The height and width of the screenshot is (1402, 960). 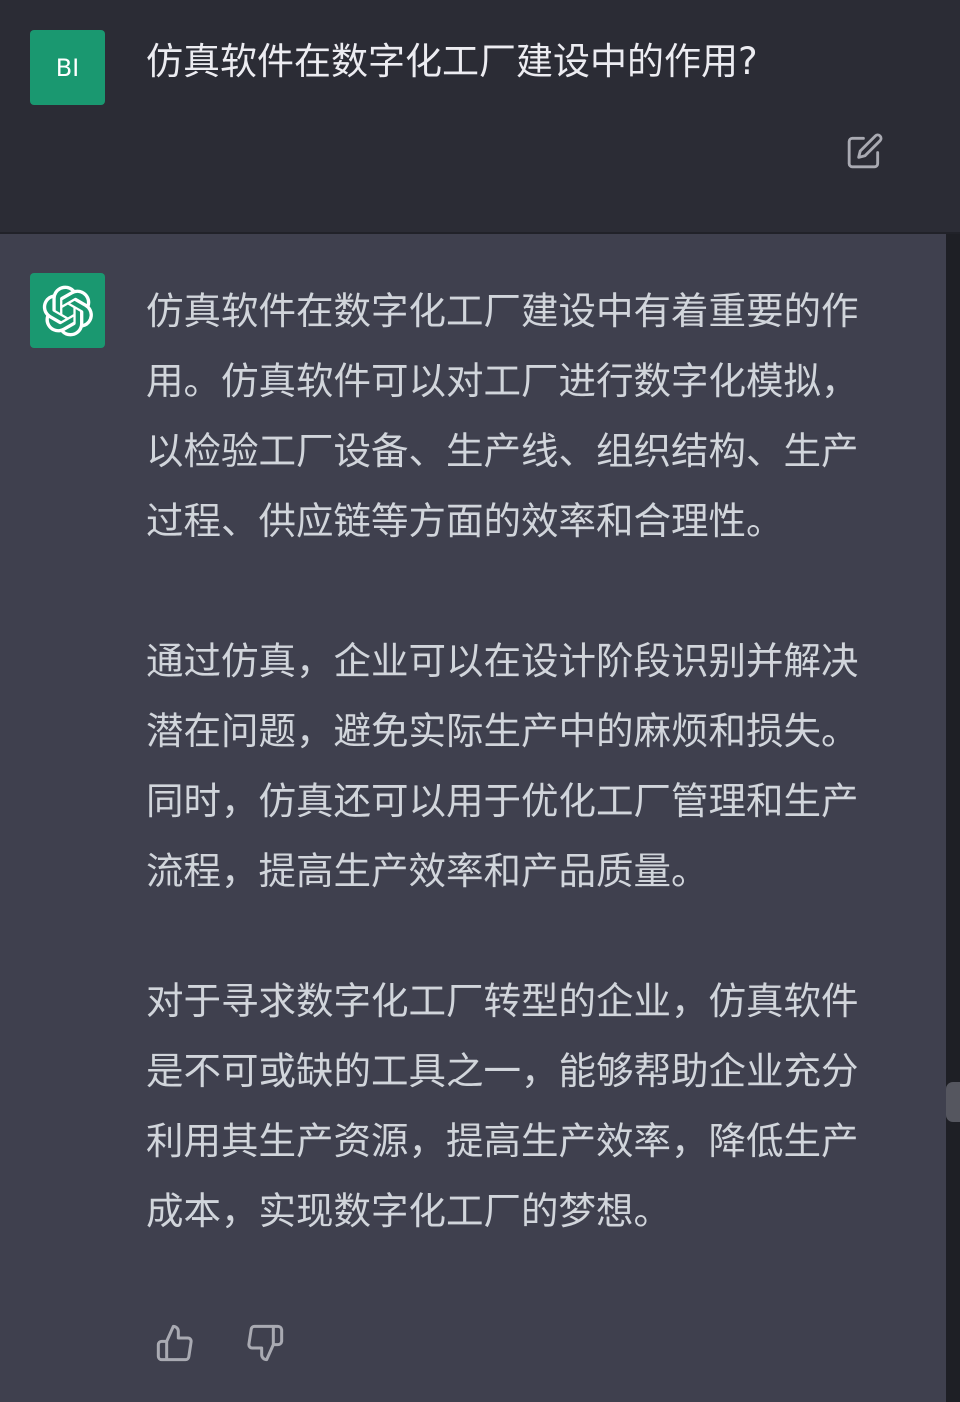 I want to click on thumbs-up-icon, so click(x=174, y=1343).